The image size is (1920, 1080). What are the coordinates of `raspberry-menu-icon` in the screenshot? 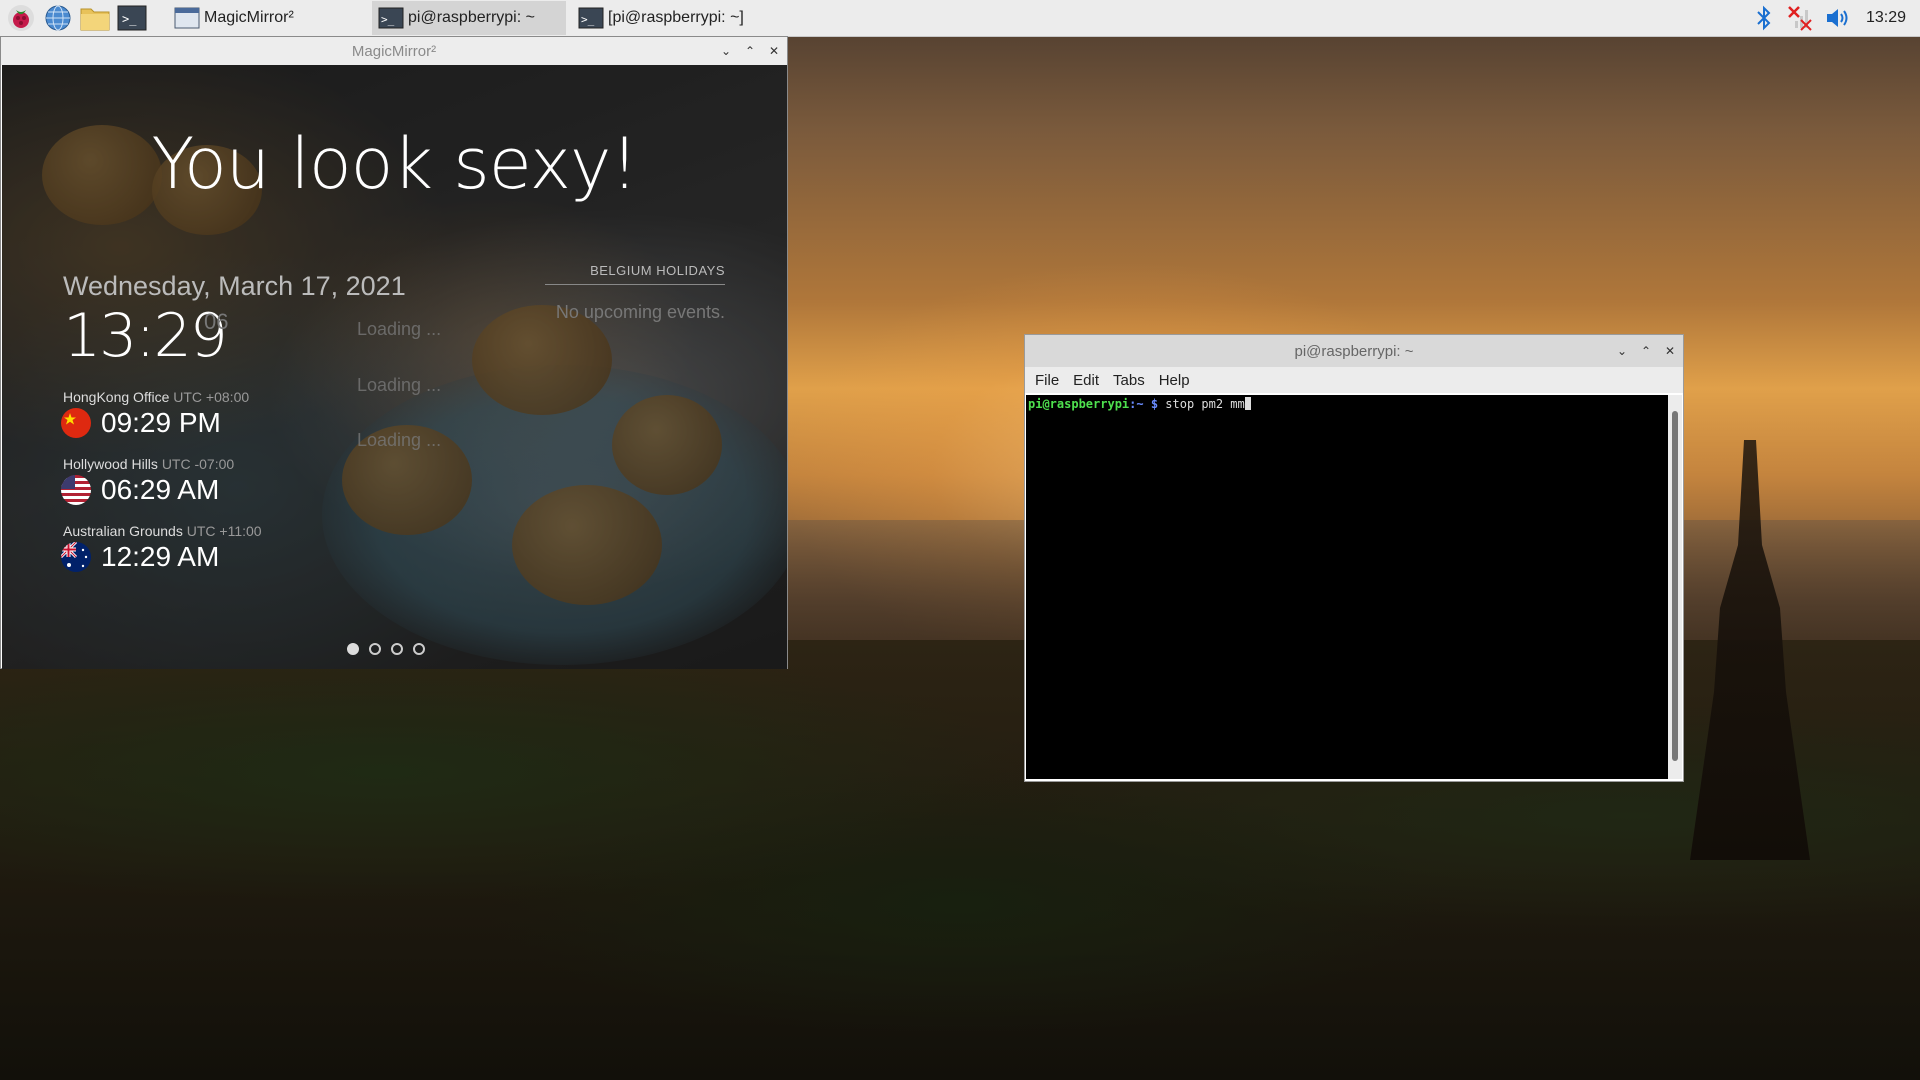 It's located at (21, 18).